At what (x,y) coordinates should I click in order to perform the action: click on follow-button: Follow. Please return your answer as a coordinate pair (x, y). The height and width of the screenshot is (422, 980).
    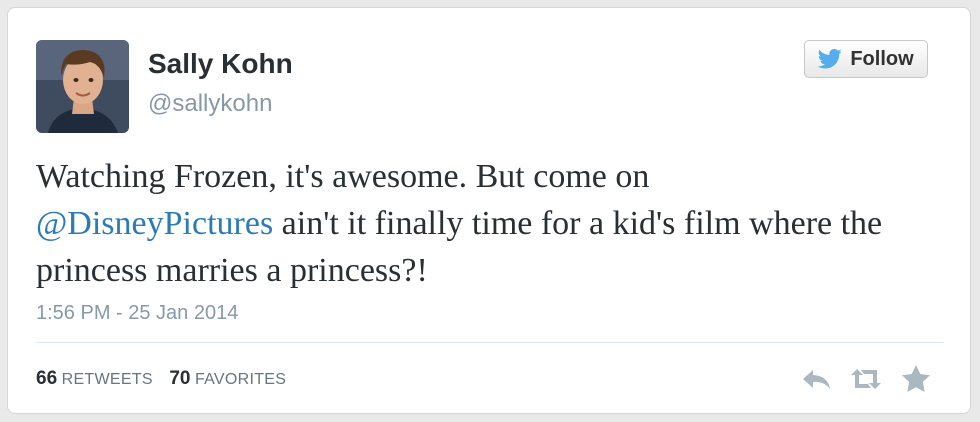
    Looking at the image, I should click on (866, 59).